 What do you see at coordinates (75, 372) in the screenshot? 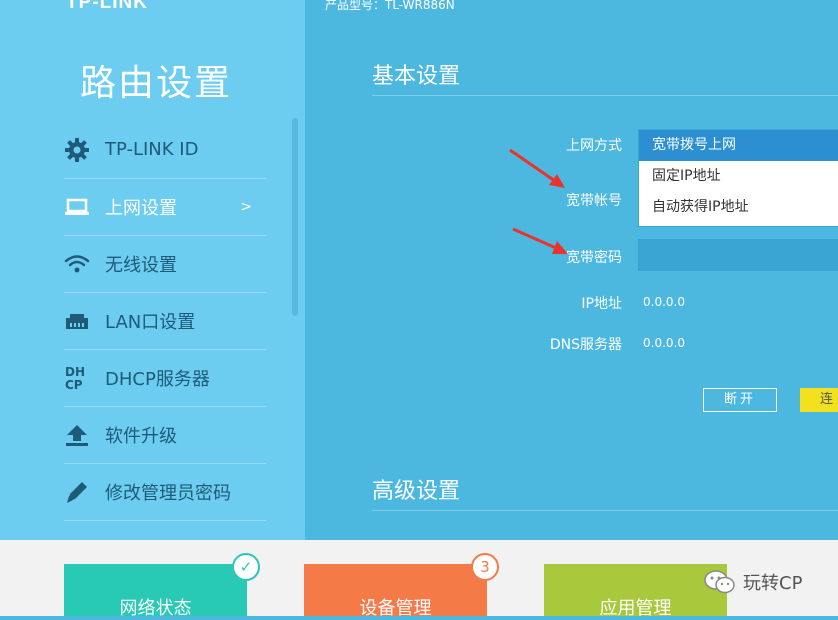
I see `svg-text: DH` at bounding box center [75, 372].